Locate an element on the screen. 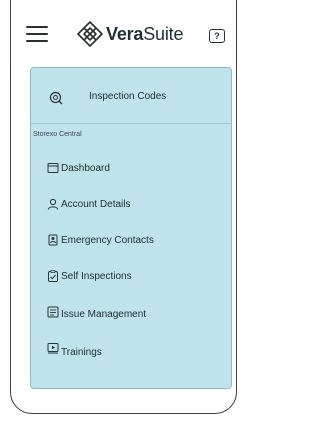 This screenshot has width=320, height=421. menu-item-label: Account Details is located at coordinates (96, 204).